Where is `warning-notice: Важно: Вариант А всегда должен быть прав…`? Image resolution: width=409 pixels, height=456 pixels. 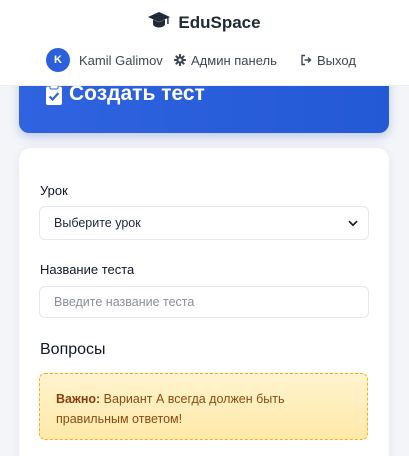 warning-notice: Важно: Вариант А всегда должен быть прав… is located at coordinates (203, 406).